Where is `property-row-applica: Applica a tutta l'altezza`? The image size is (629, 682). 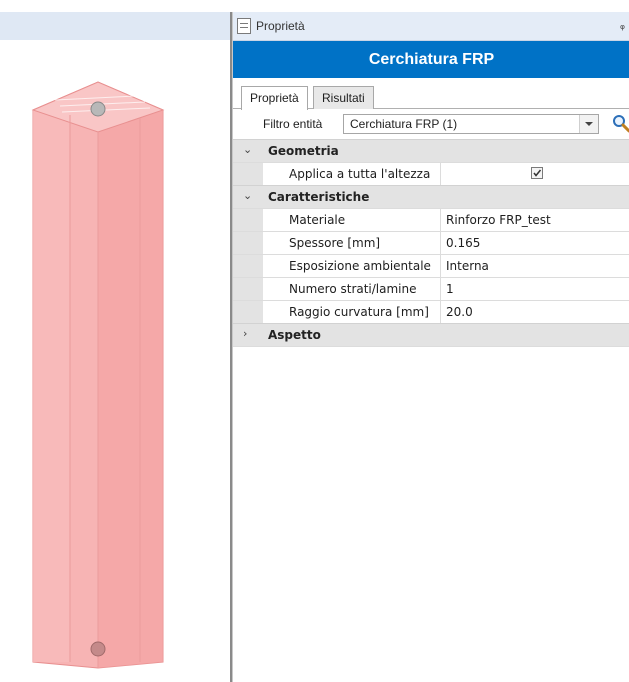
property-row-applica: Applica a tutta l'altezza is located at coordinates (431, 173).